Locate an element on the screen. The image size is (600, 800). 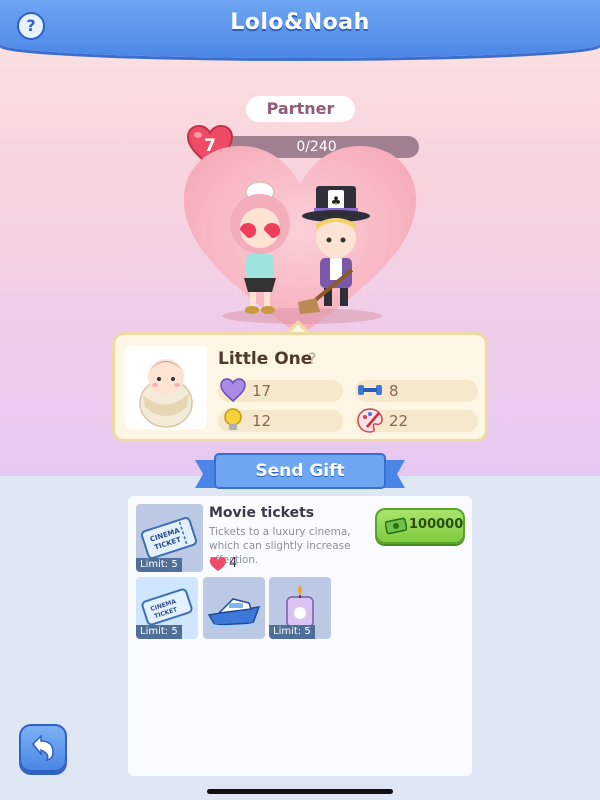
cash-icon is located at coordinates (396, 526).